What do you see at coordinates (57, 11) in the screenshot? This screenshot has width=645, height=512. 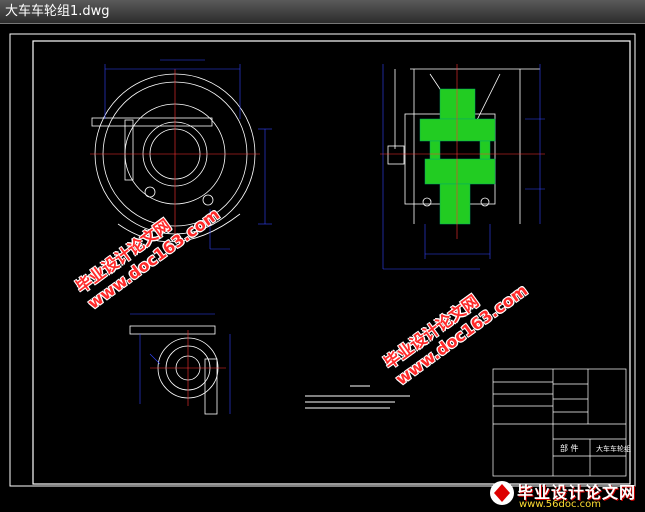 I see `window-title: 大车车轮组1.dwg` at bounding box center [57, 11].